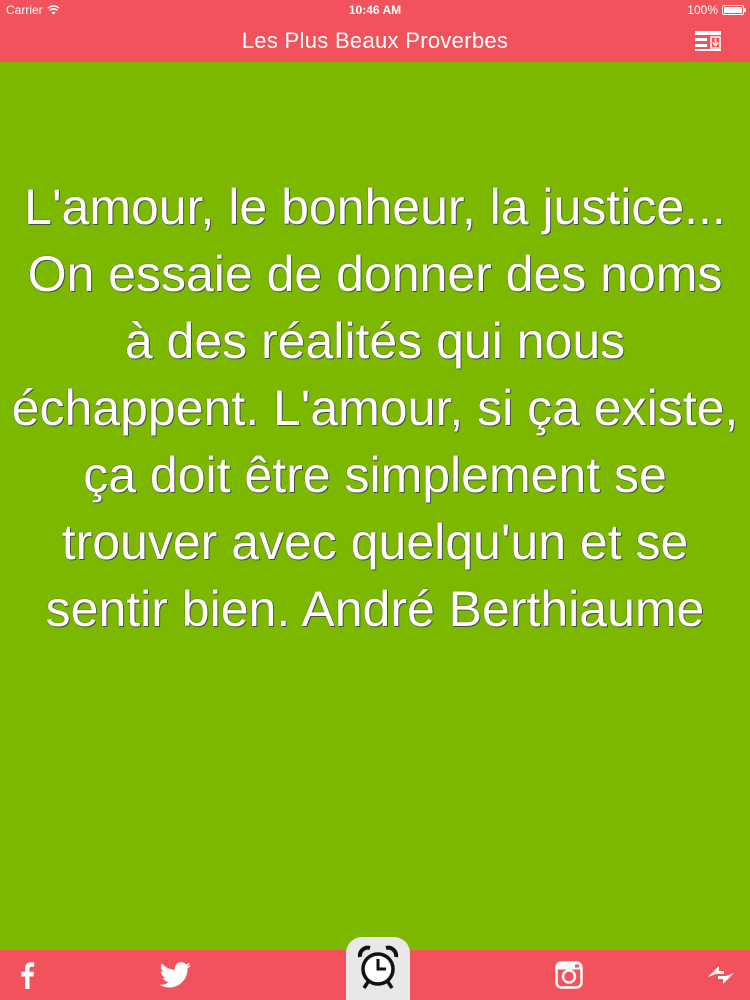  Describe the element at coordinates (702, 10) in the screenshot. I see `battery-percent: 100%` at that location.